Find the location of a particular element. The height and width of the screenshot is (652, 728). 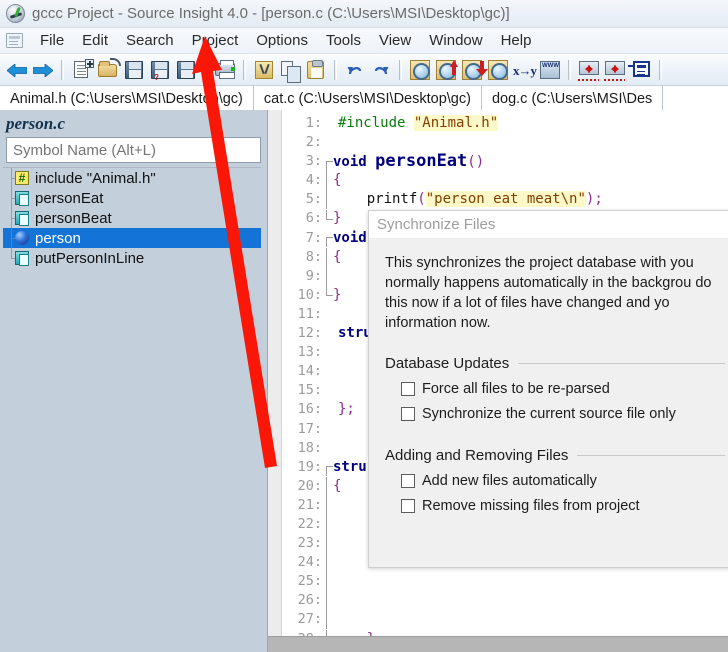

save-as-icon is located at coordinates (186, 70).